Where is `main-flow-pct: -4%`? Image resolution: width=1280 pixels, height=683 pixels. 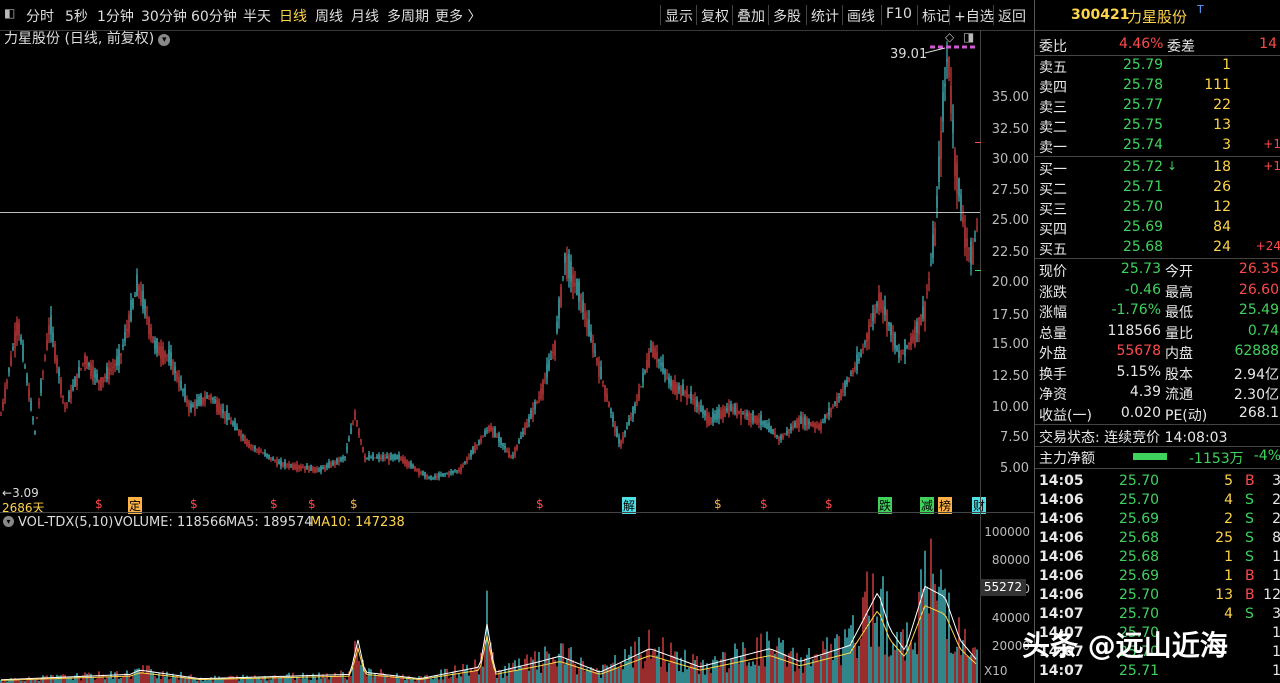
main-flow-pct: -4% is located at coordinates (1266, 456).